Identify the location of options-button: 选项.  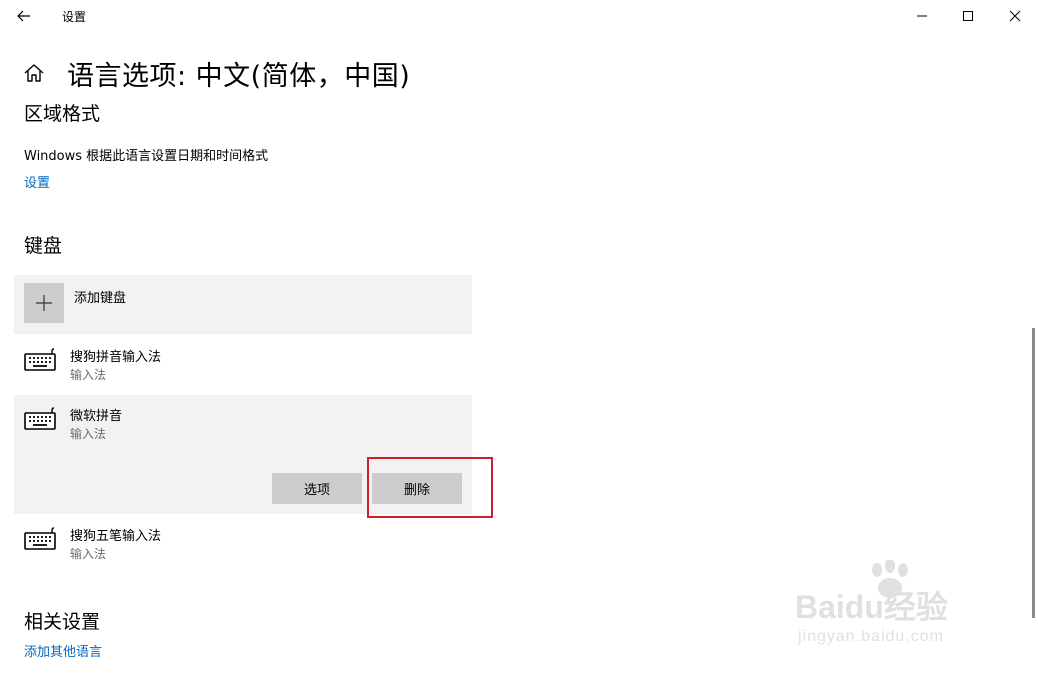
(317, 488).